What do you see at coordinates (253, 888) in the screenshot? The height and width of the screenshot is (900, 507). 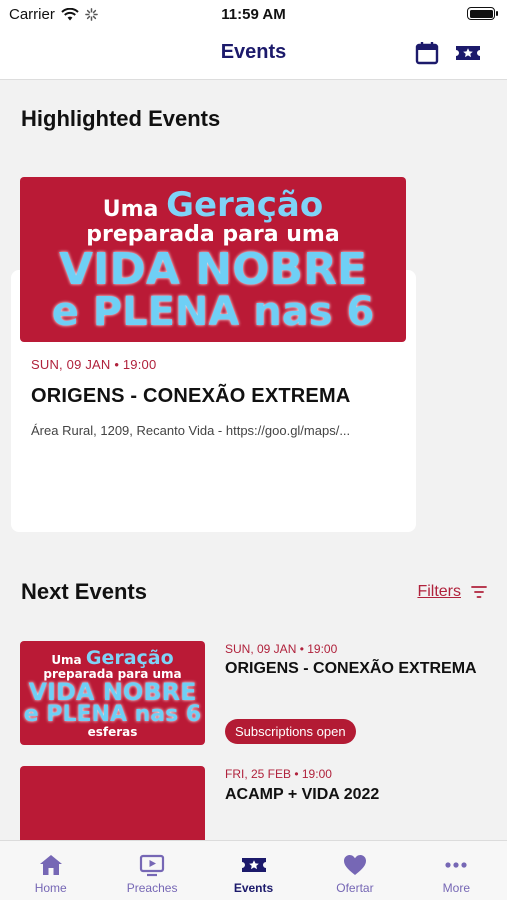 I see `tab-label: Events` at bounding box center [253, 888].